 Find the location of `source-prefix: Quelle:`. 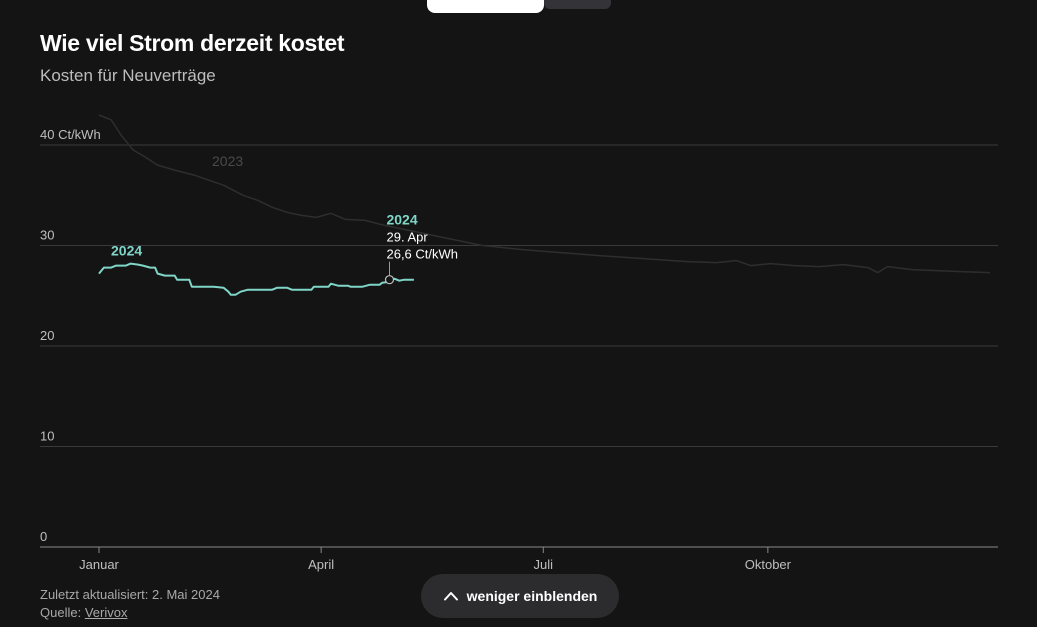

source-prefix: Quelle: is located at coordinates (62, 612).